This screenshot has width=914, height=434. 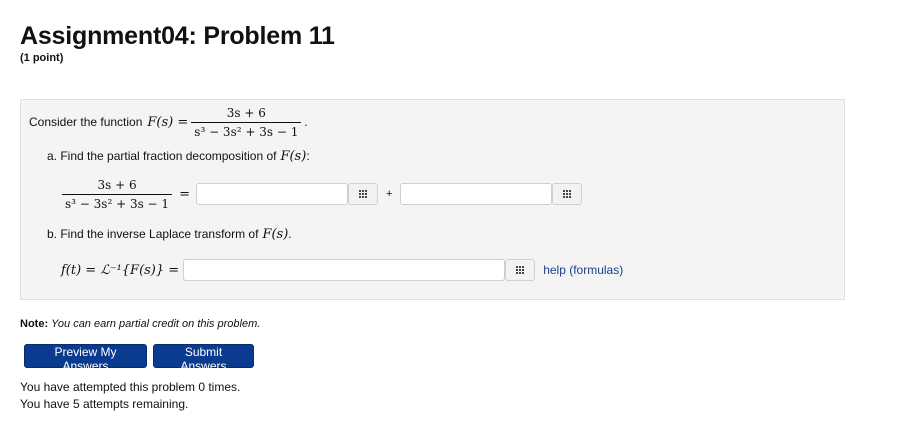 I want to click on intro-text: Consider the function, so click(x=86, y=122).